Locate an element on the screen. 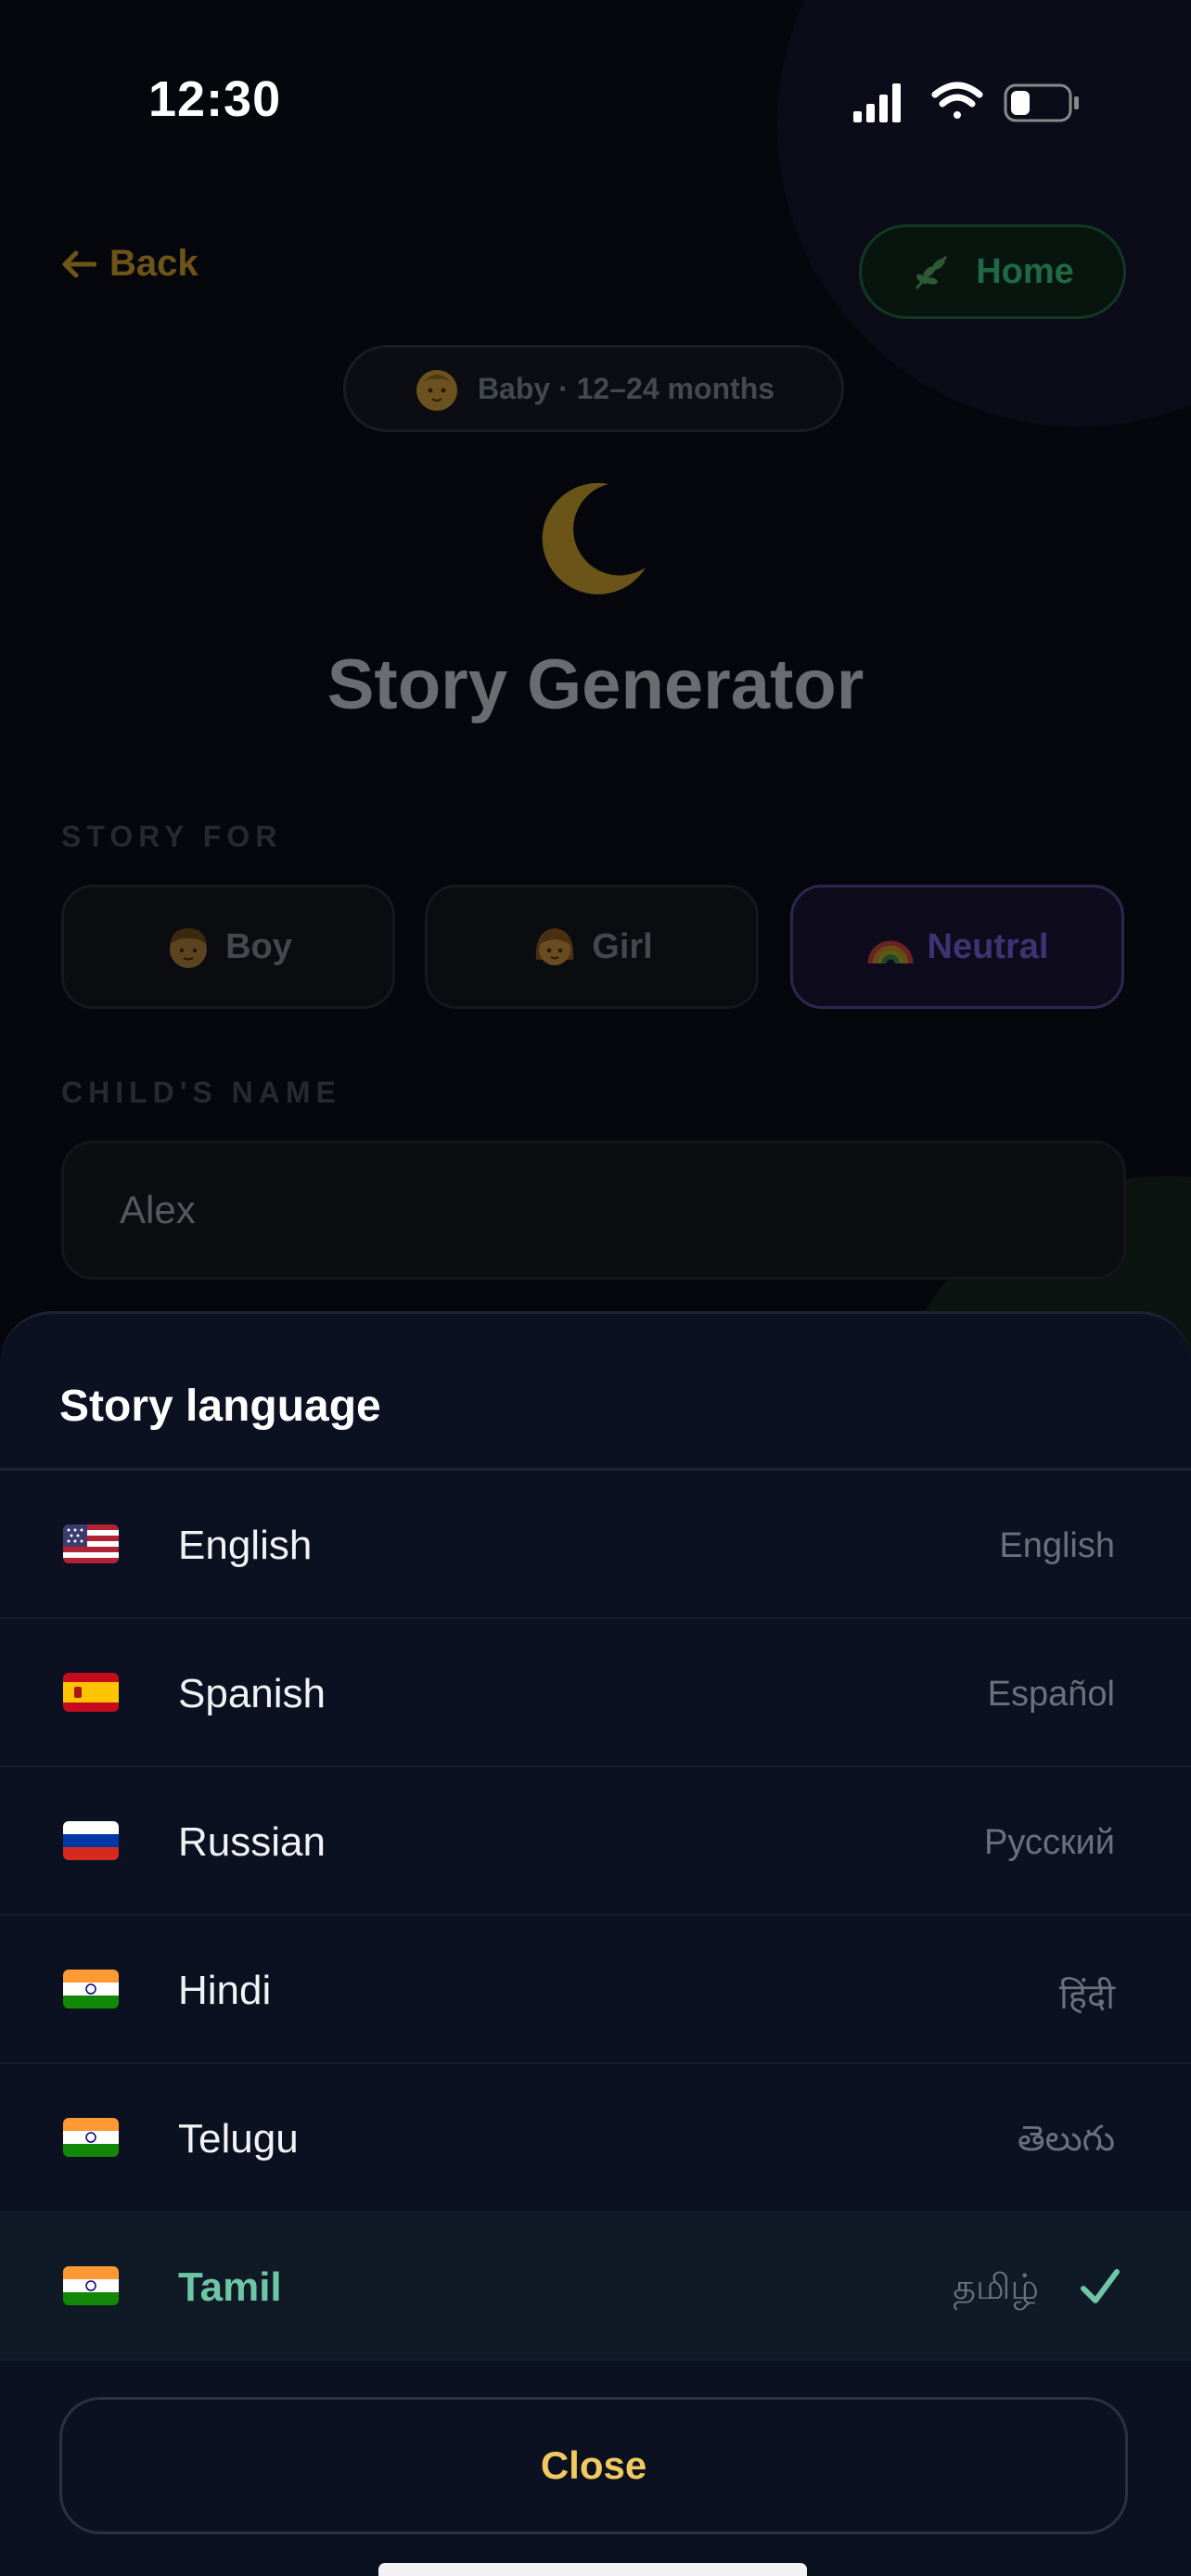 The image size is (1191, 2576). language-name: Telugu is located at coordinates (238, 2139).